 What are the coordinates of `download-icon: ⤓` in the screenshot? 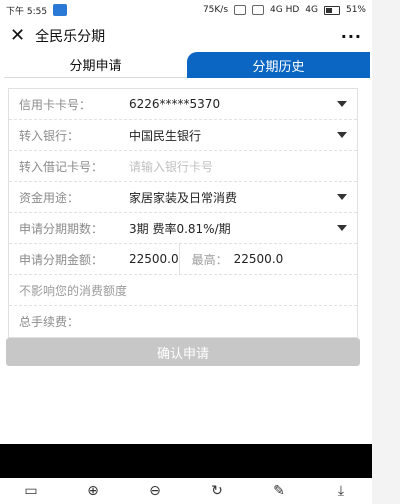 It's located at (341, 491).